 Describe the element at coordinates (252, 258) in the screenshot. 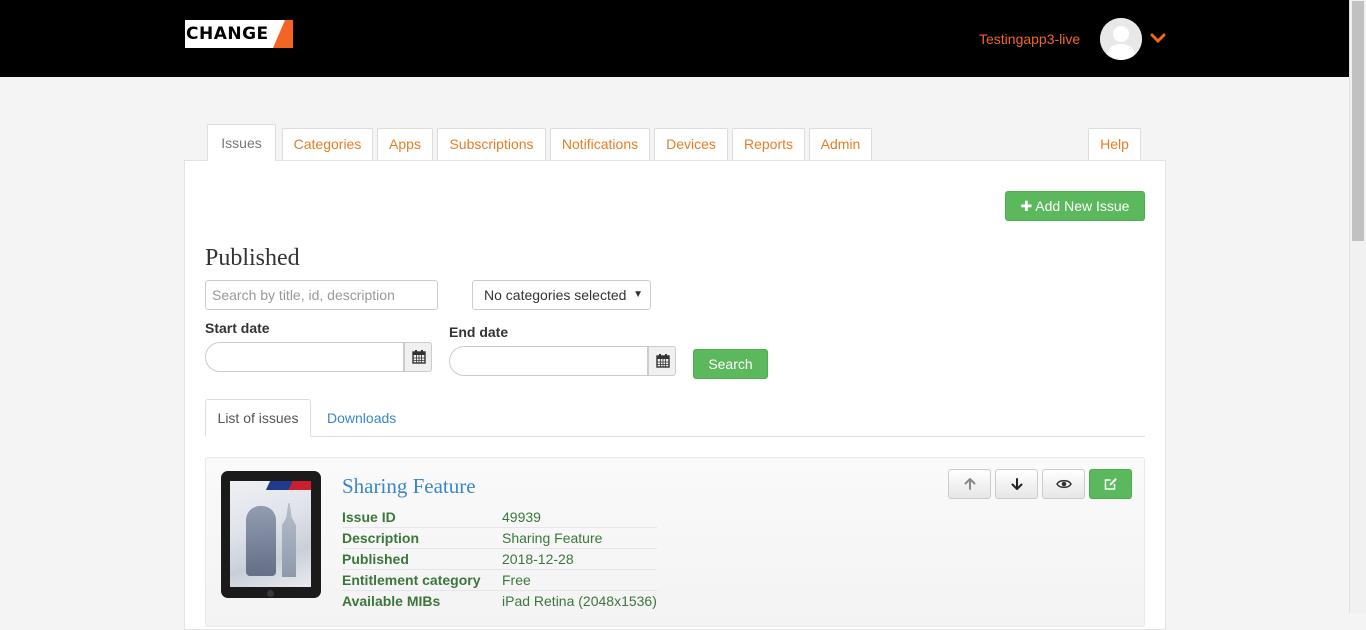

I see `page-title: Published` at that location.